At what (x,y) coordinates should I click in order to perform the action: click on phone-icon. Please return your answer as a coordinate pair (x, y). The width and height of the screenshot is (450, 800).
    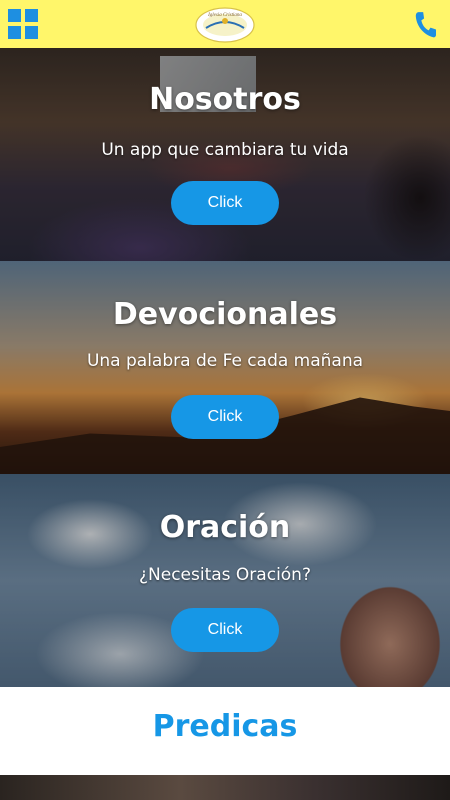
    Looking at the image, I should click on (425, 24).